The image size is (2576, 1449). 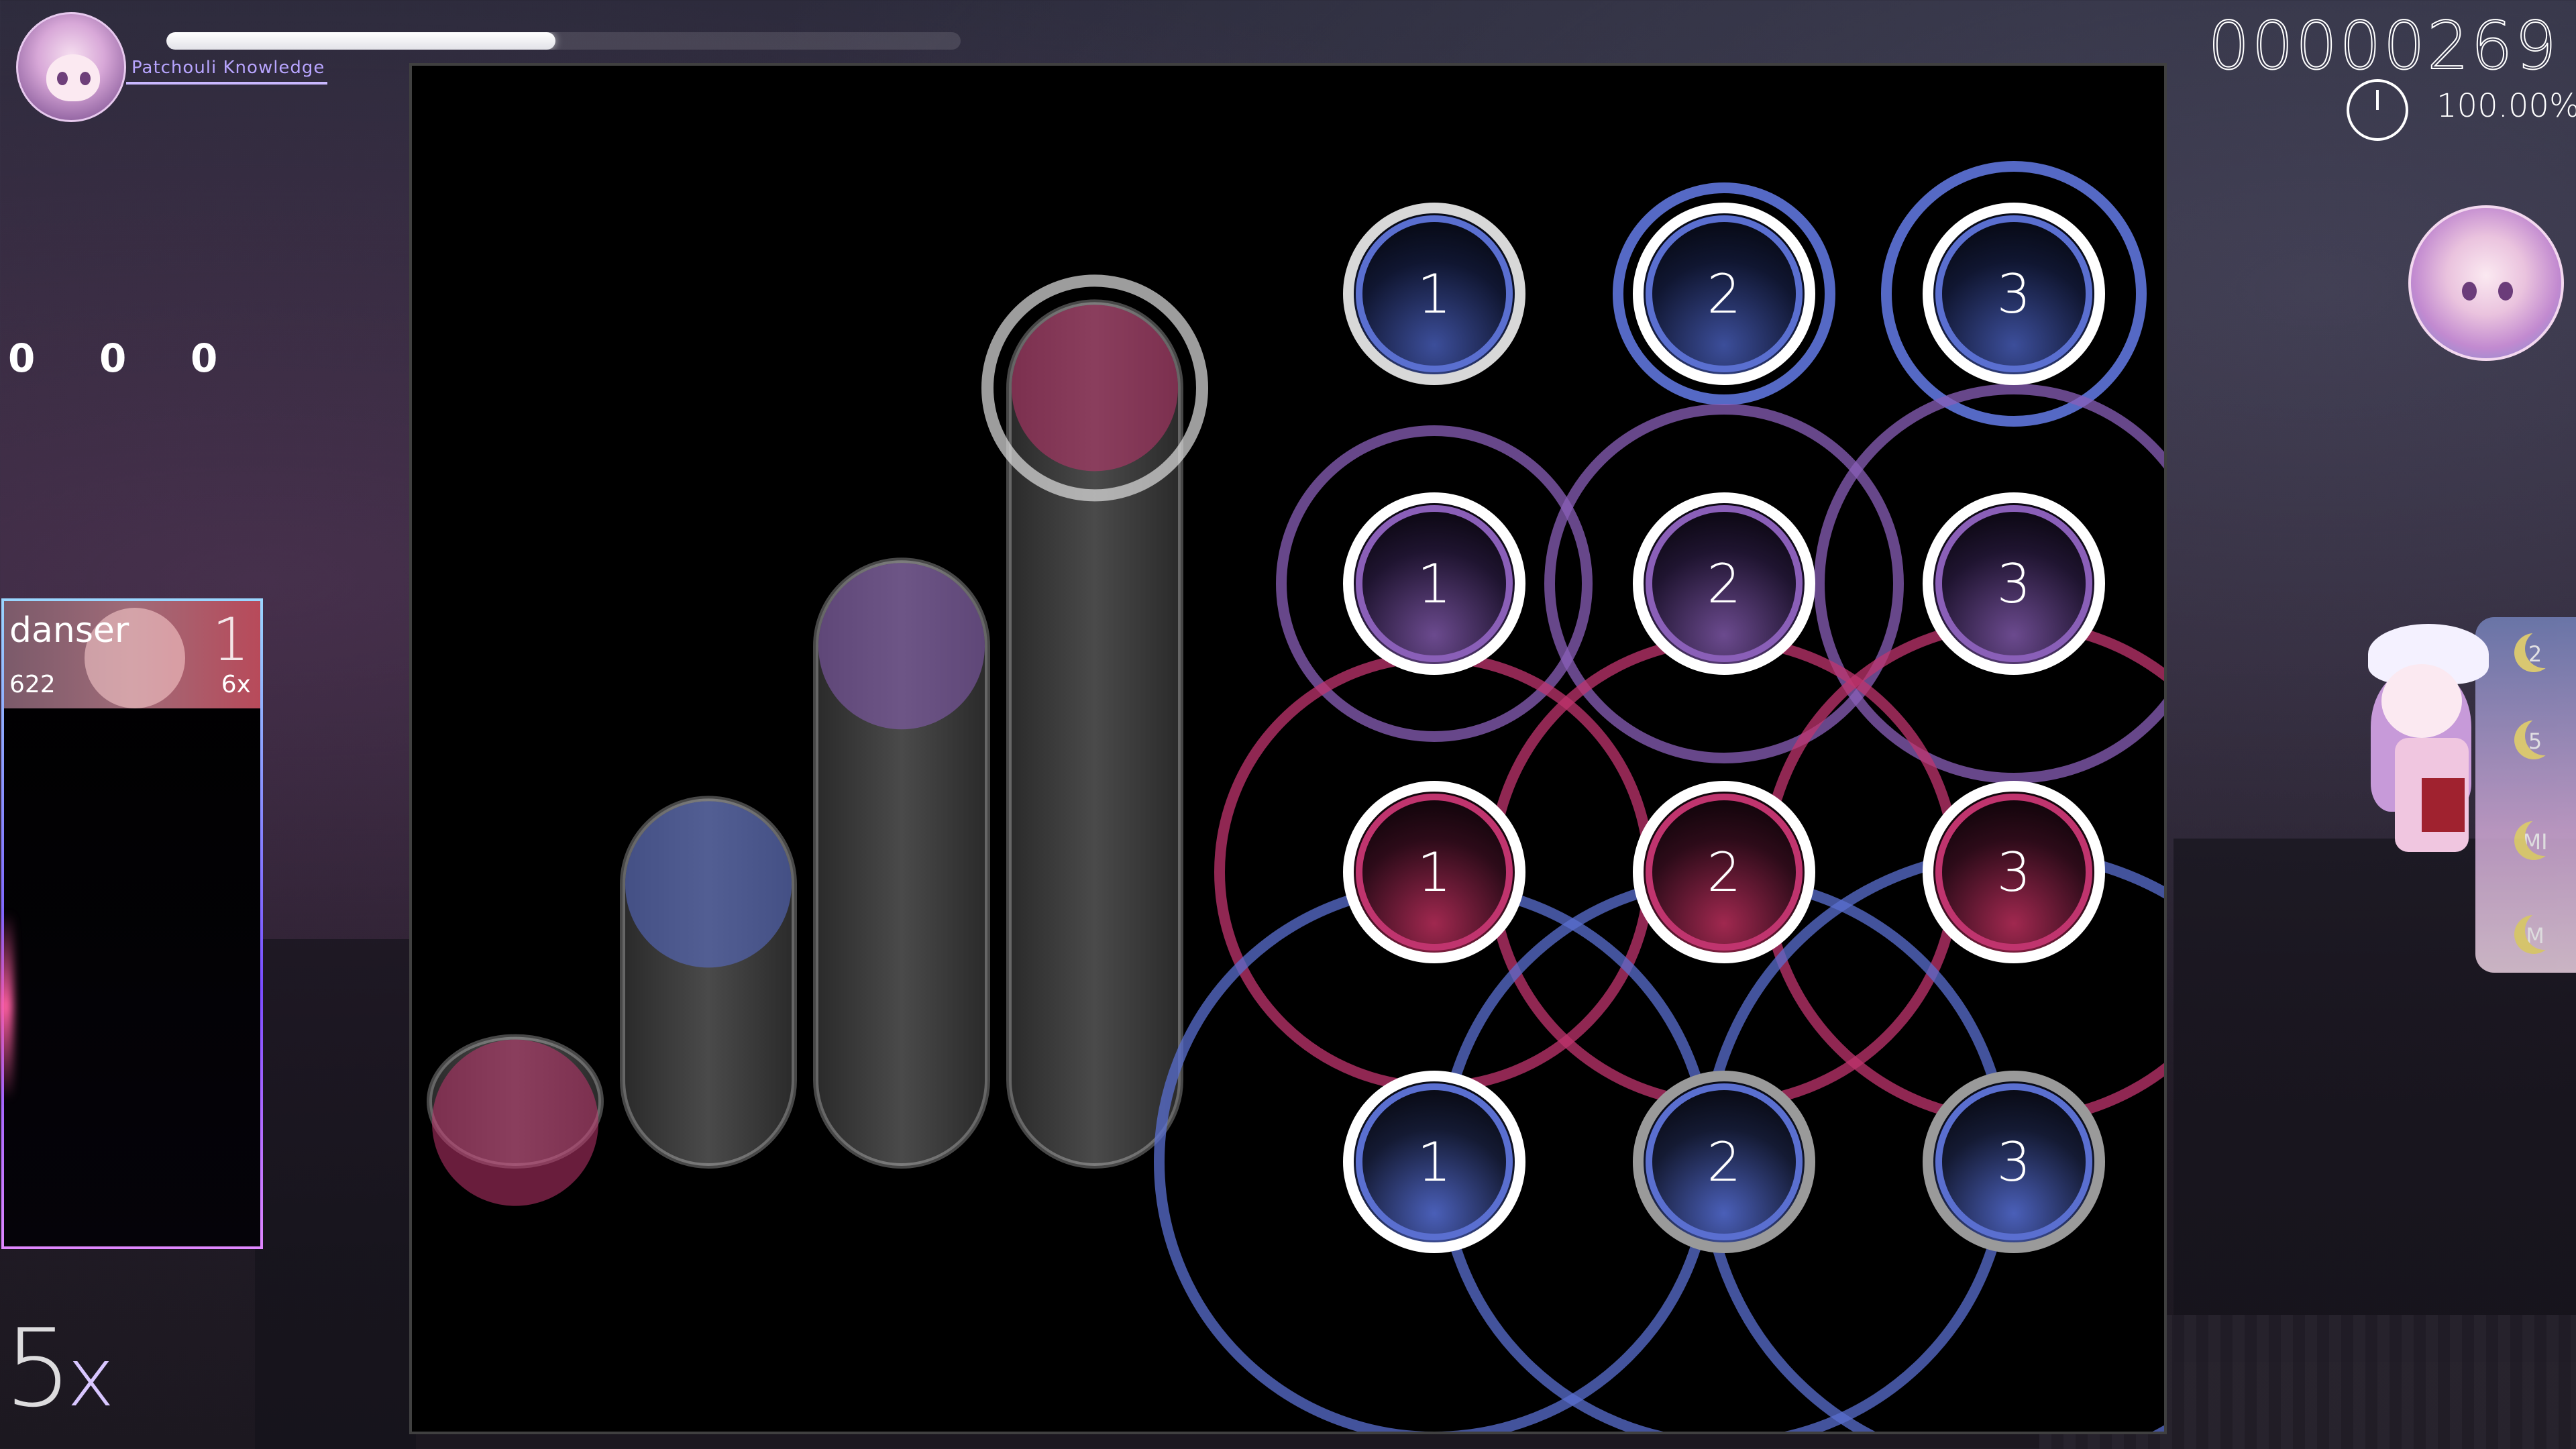 What do you see at coordinates (228, 68) in the screenshot?
I see `player-name: Patchouli Knowledge` at bounding box center [228, 68].